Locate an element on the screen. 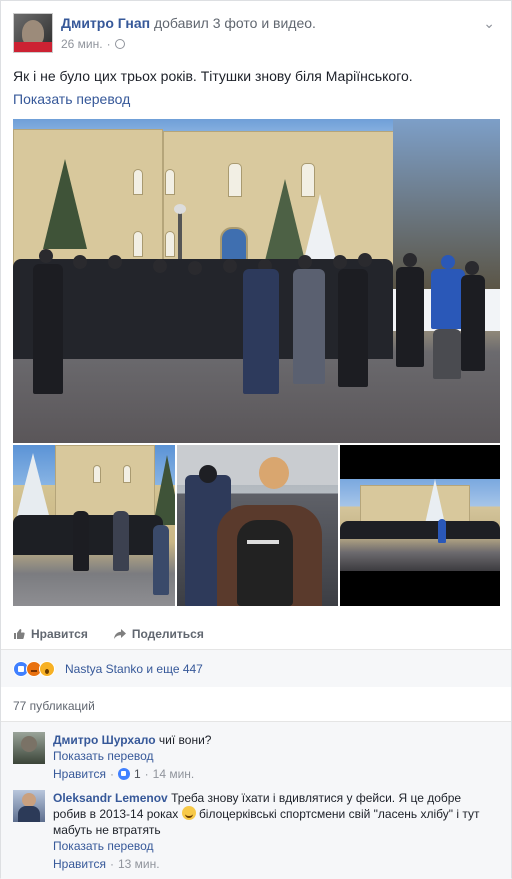  comment-timestamp: 13 мин. is located at coordinates (139, 864).